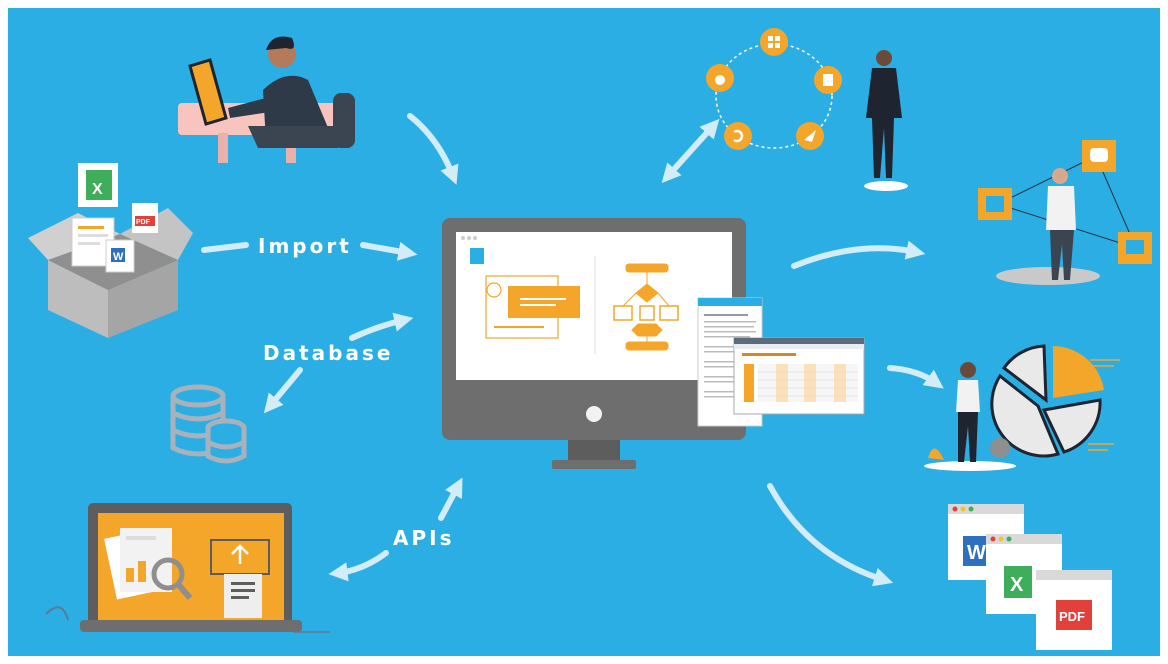 This screenshot has height=664, width=1168. I want to click on arrow-database-in, so click(381, 326).